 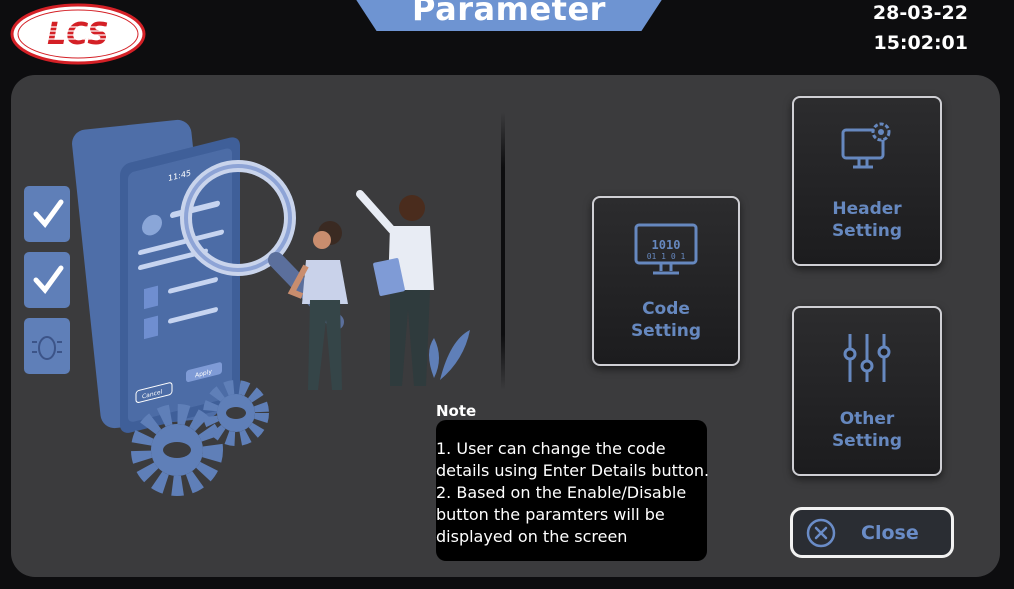 What do you see at coordinates (509, 14) in the screenshot?
I see `page-title: Parameter` at bounding box center [509, 14].